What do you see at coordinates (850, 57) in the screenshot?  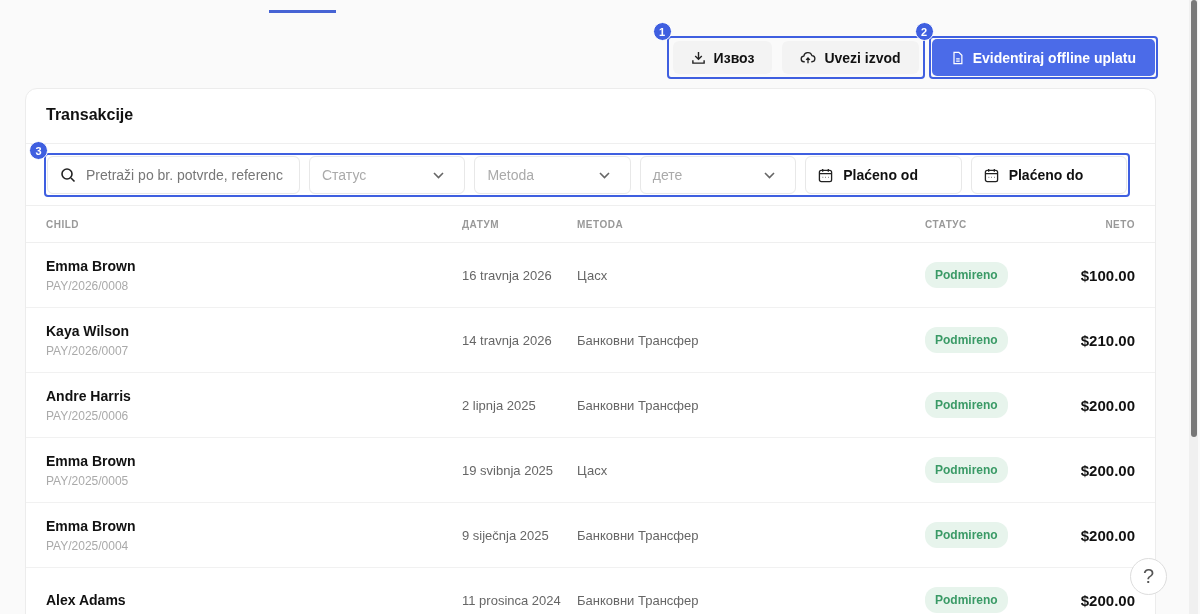 I see `action-button: Uvezi izvod` at bounding box center [850, 57].